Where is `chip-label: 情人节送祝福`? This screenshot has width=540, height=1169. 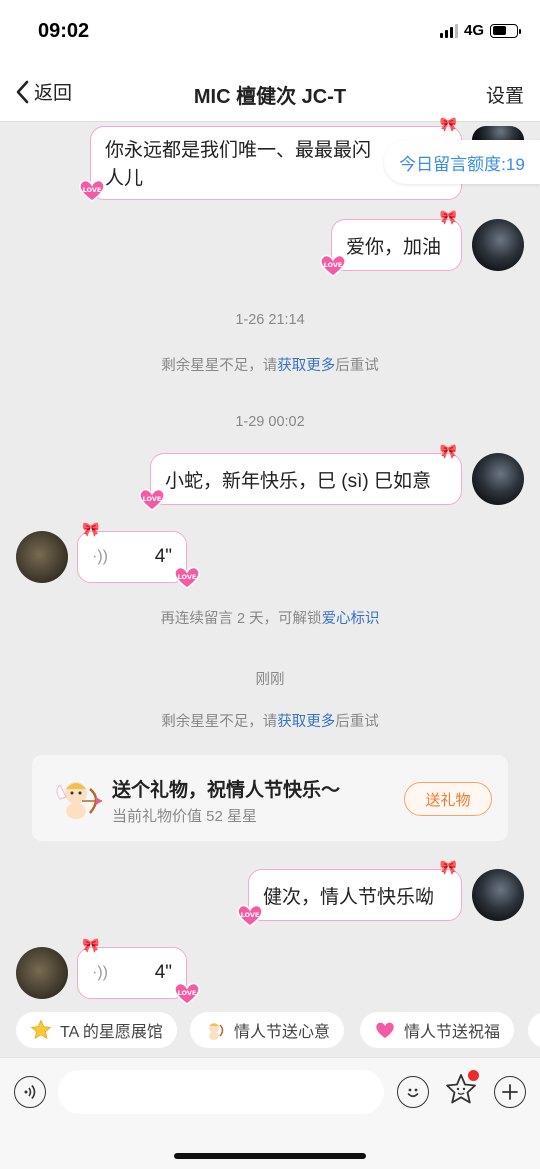
chip-label: 情人节送祝福 is located at coordinates (452, 1032).